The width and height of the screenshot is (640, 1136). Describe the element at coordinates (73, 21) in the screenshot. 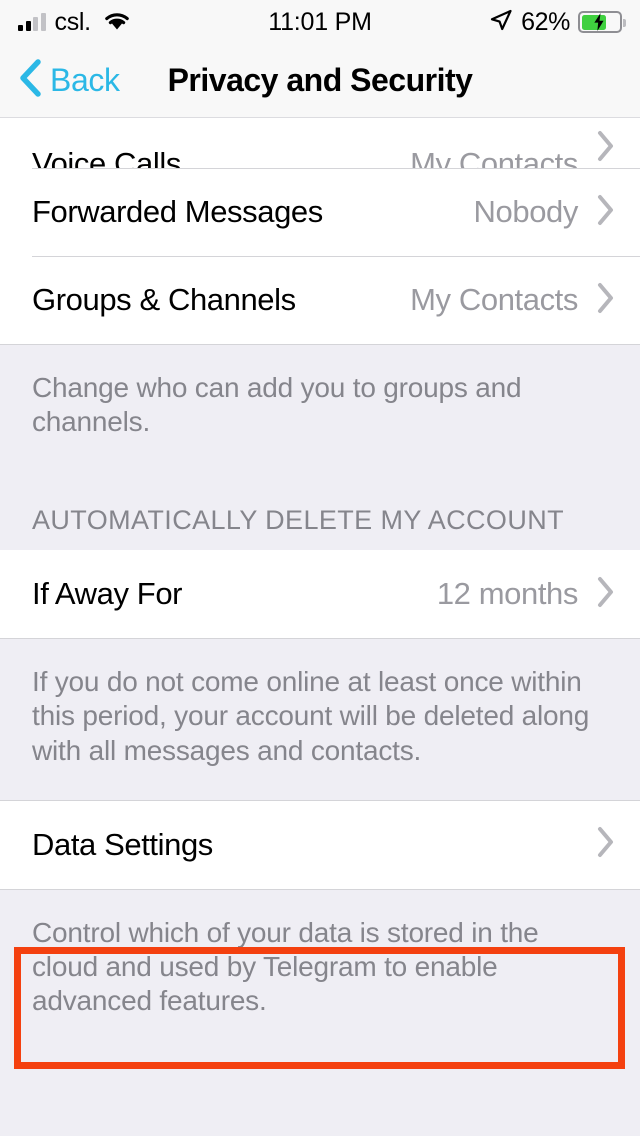

I see `carrier-label: csl.` at that location.